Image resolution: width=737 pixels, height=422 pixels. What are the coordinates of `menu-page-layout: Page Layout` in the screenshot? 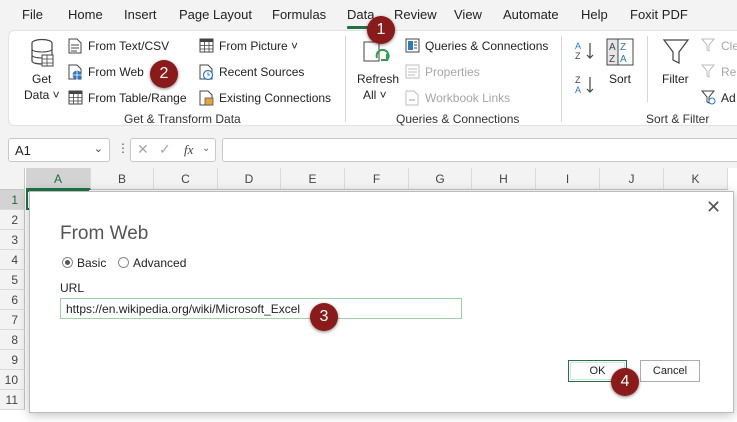 It's located at (215, 14).